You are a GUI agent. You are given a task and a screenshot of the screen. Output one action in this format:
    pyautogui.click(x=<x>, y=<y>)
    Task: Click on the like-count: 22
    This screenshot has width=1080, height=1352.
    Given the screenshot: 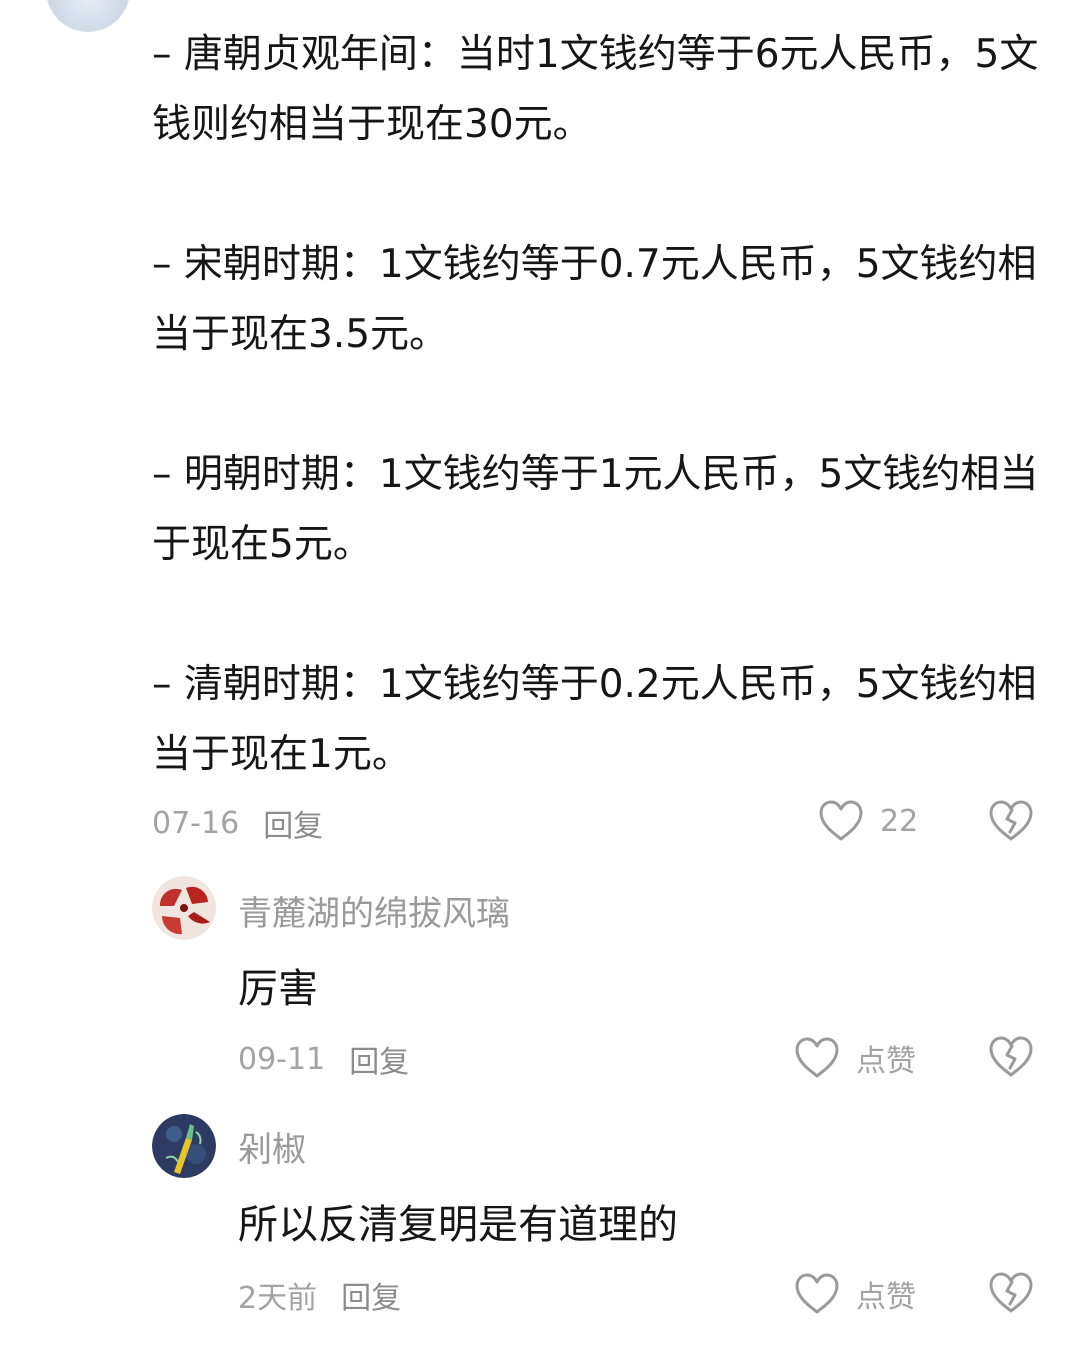 What is the action you would take?
    pyautogui.click(x=899, y=821)
    